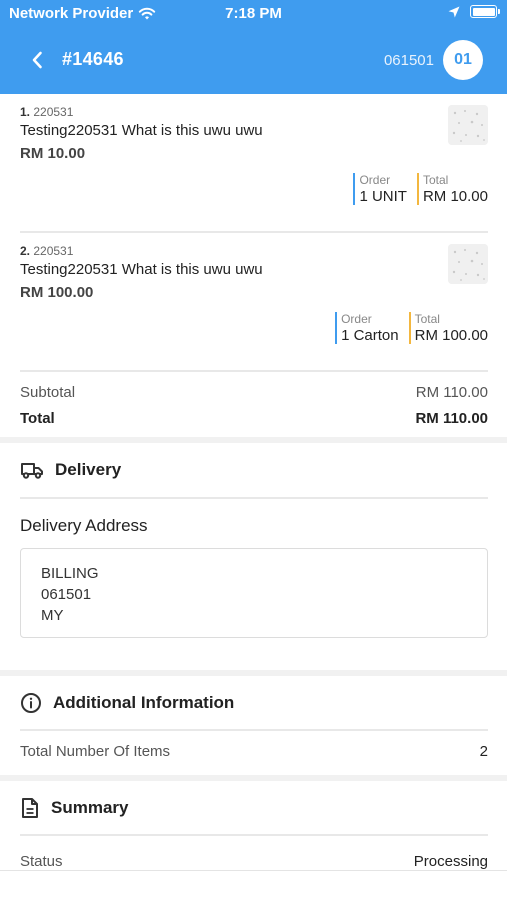 The width and height of the screenshot is (507, 900). Describe the element at coordinates (31, 703) in the screenshot. I see `info-icon` at that location.